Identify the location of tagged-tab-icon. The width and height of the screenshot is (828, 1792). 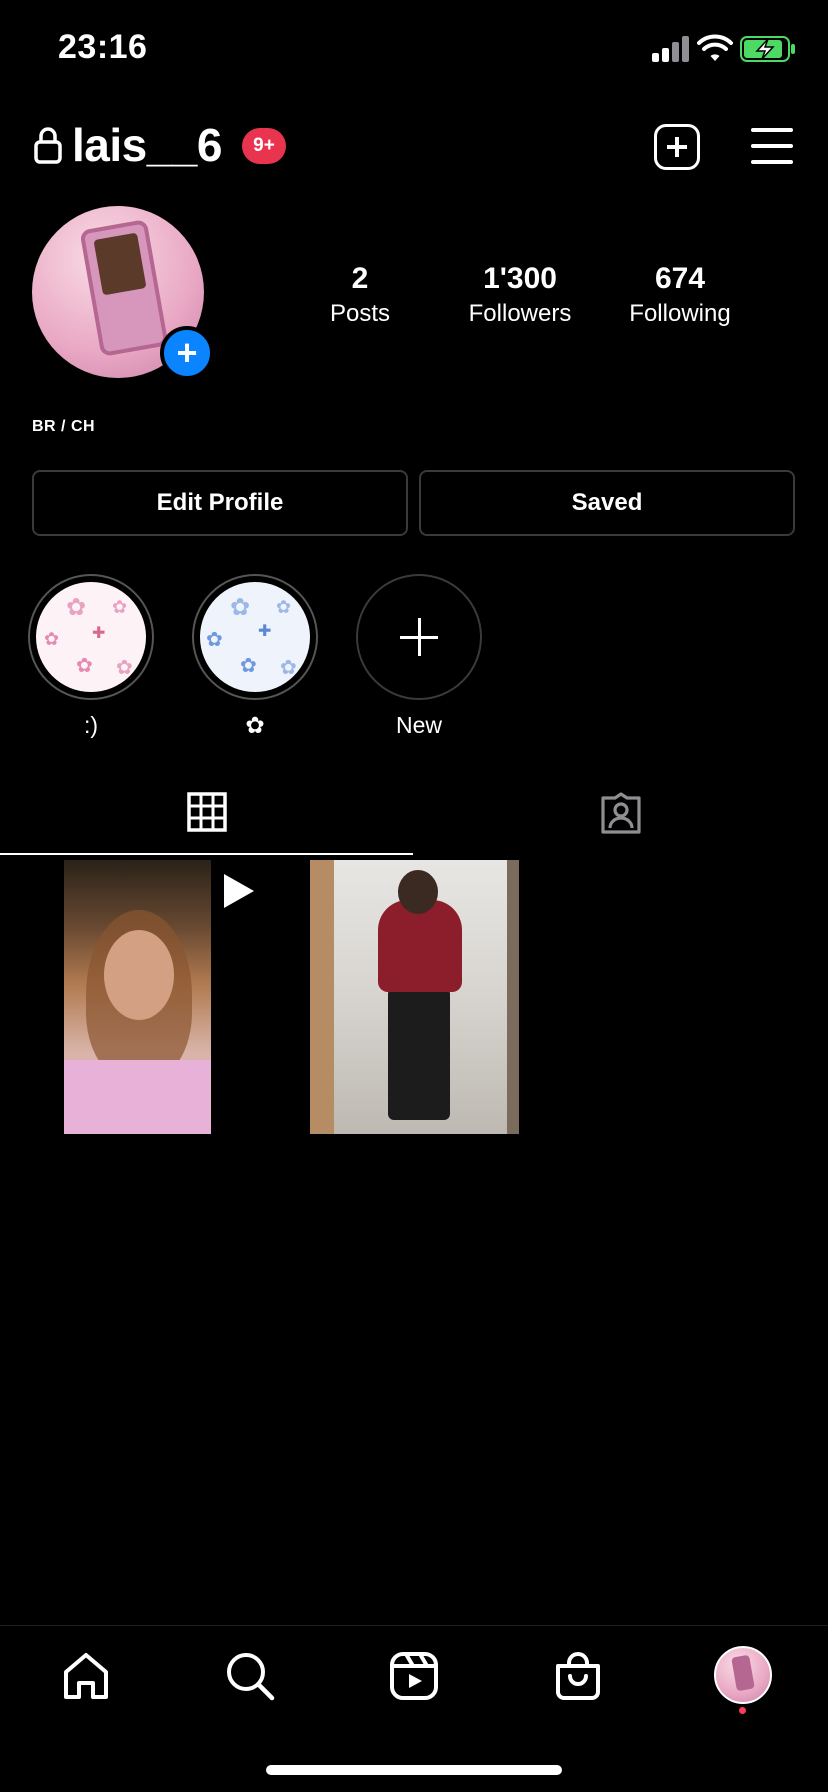
(621, 813).